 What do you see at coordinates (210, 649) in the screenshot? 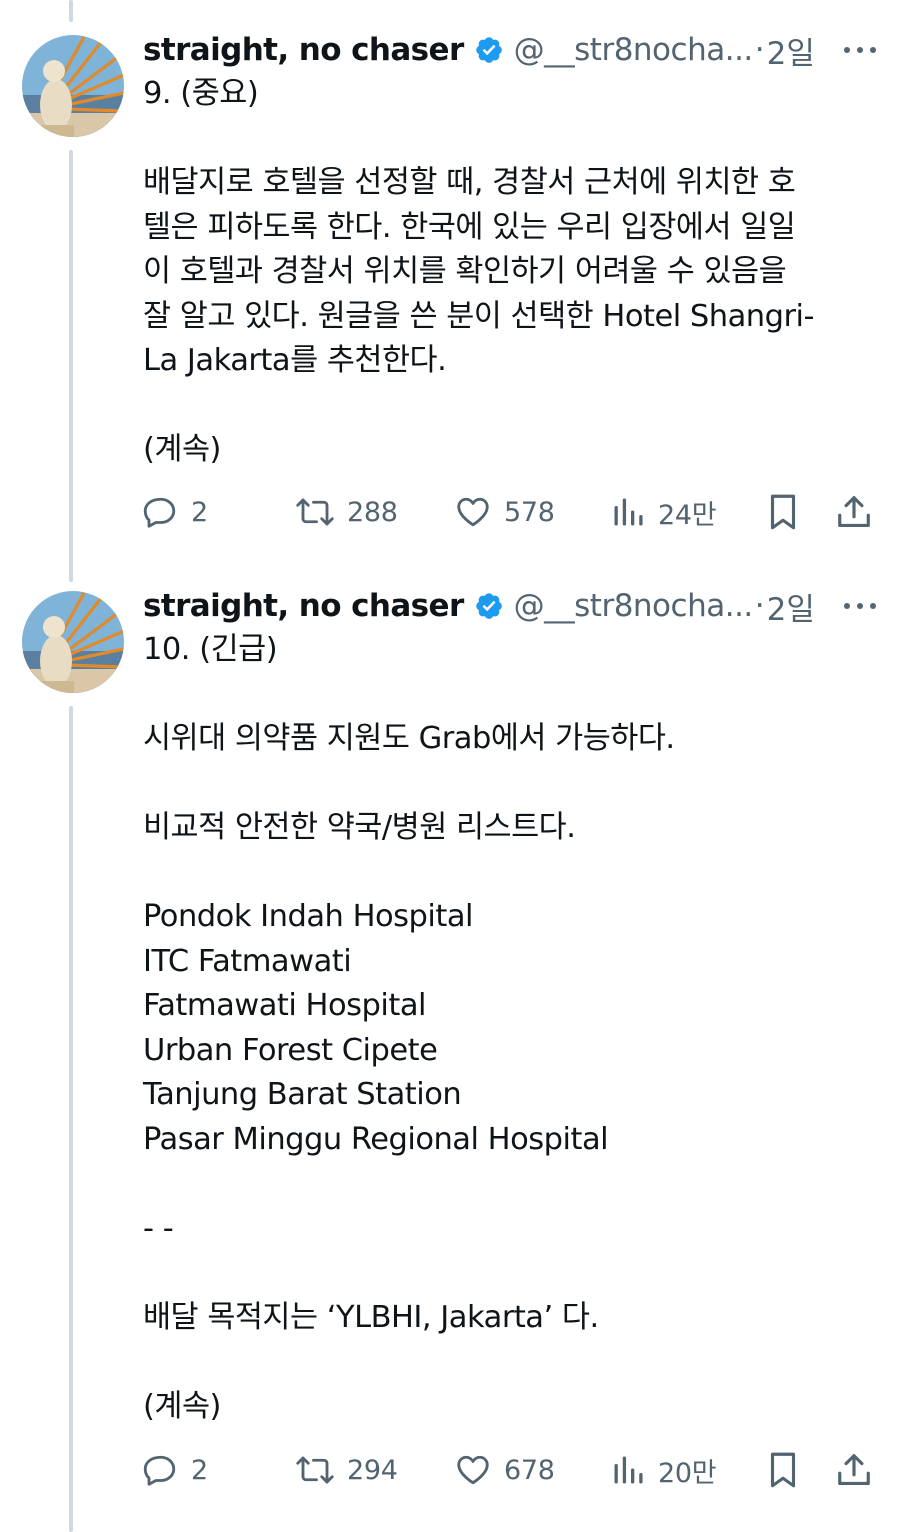
I see `text-line: 10. (긴급)` at bounding box center [210, 649].